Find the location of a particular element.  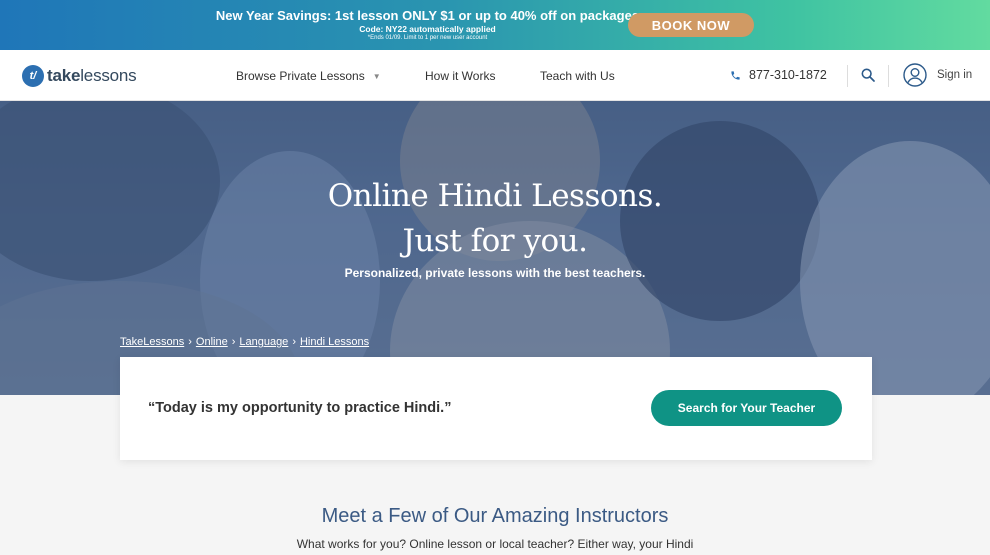

search-teacher-button: Search for Your Teacher is located at coordinates (746, 408).